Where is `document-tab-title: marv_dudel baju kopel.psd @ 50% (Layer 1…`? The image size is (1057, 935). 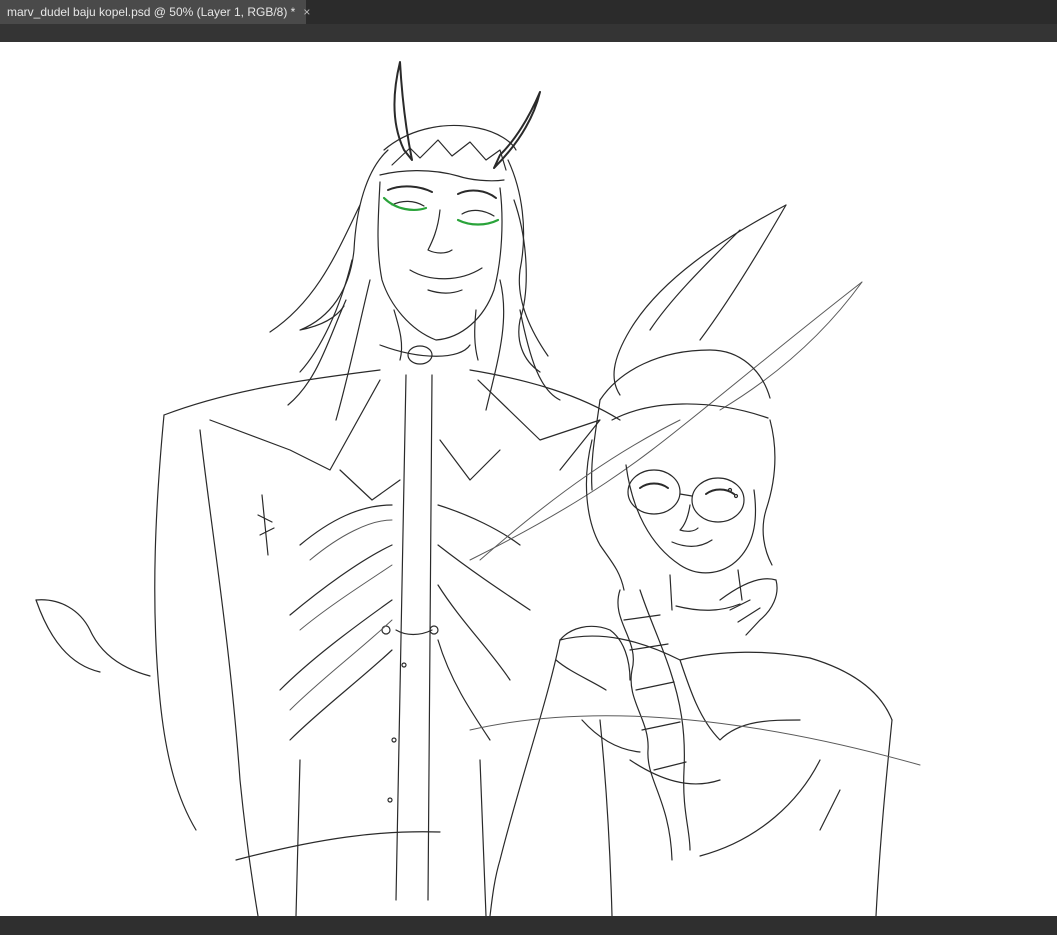
document-tab-title: marv_dudel baju kopel.psd @ 50% (Layer 1… is located at coordinates (151, 12).